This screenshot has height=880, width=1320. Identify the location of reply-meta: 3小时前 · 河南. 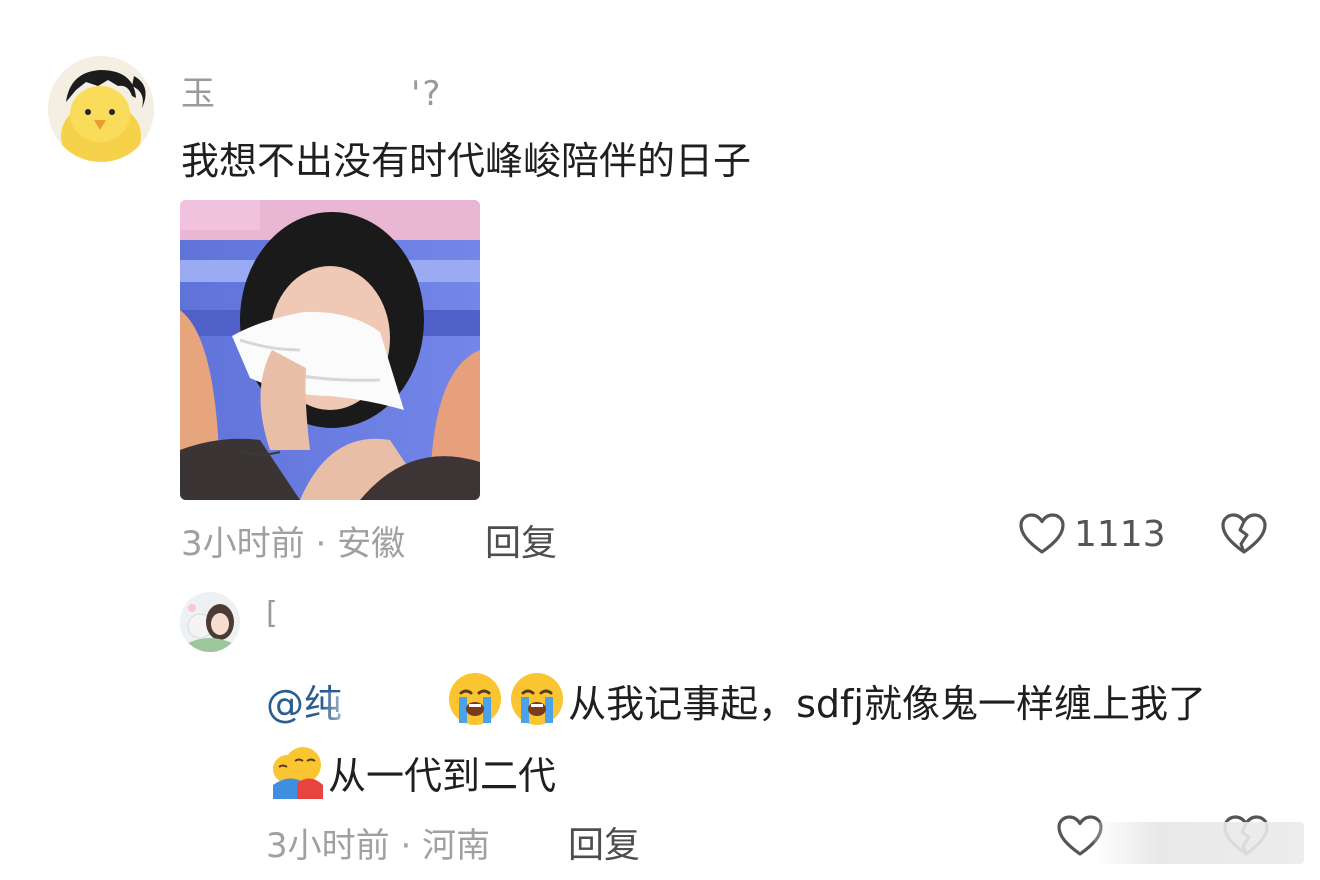
(378, 842).